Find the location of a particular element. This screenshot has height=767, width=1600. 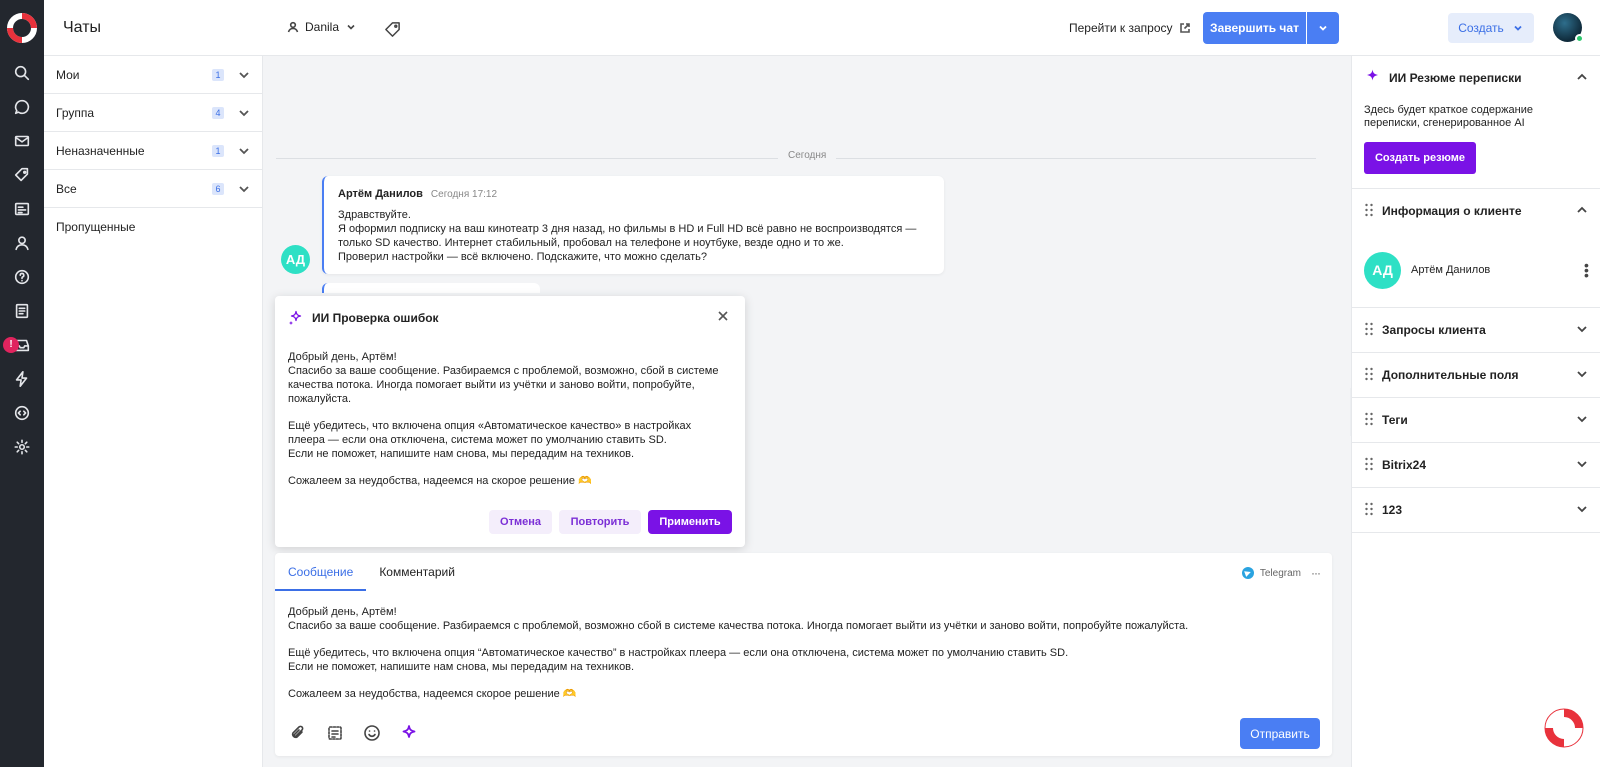

knowledge-icon is located at coordinates (22, 209).